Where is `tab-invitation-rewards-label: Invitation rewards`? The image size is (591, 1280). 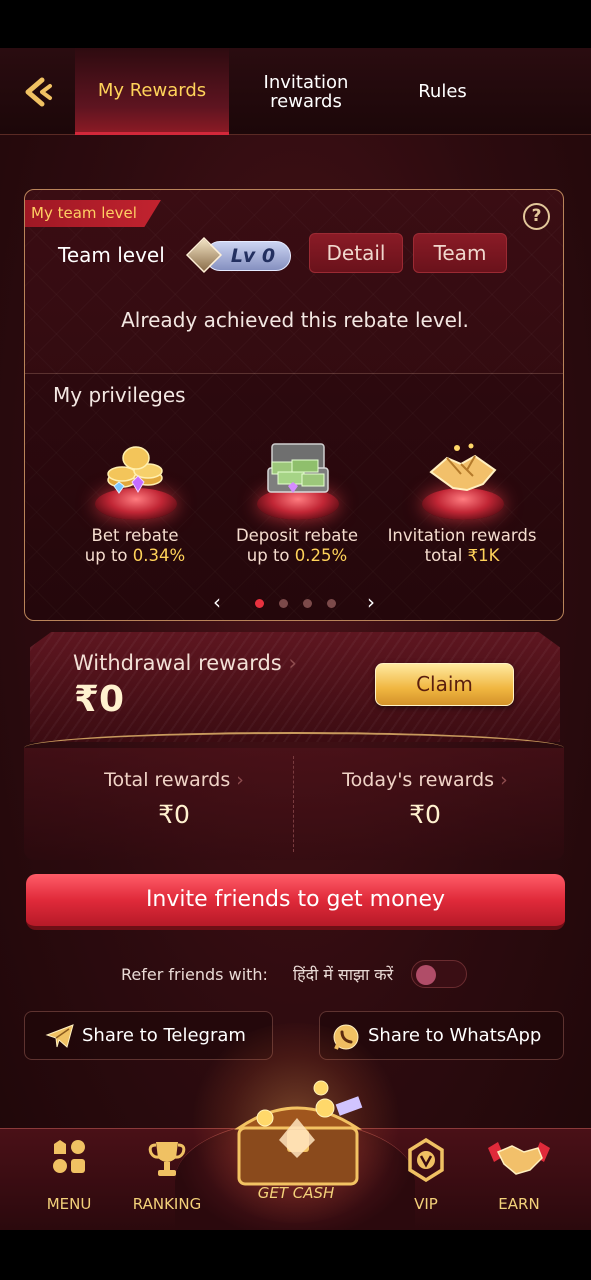
tab-invitation-rewards-label: Invitation rewards is located at coordinates (306, 91).